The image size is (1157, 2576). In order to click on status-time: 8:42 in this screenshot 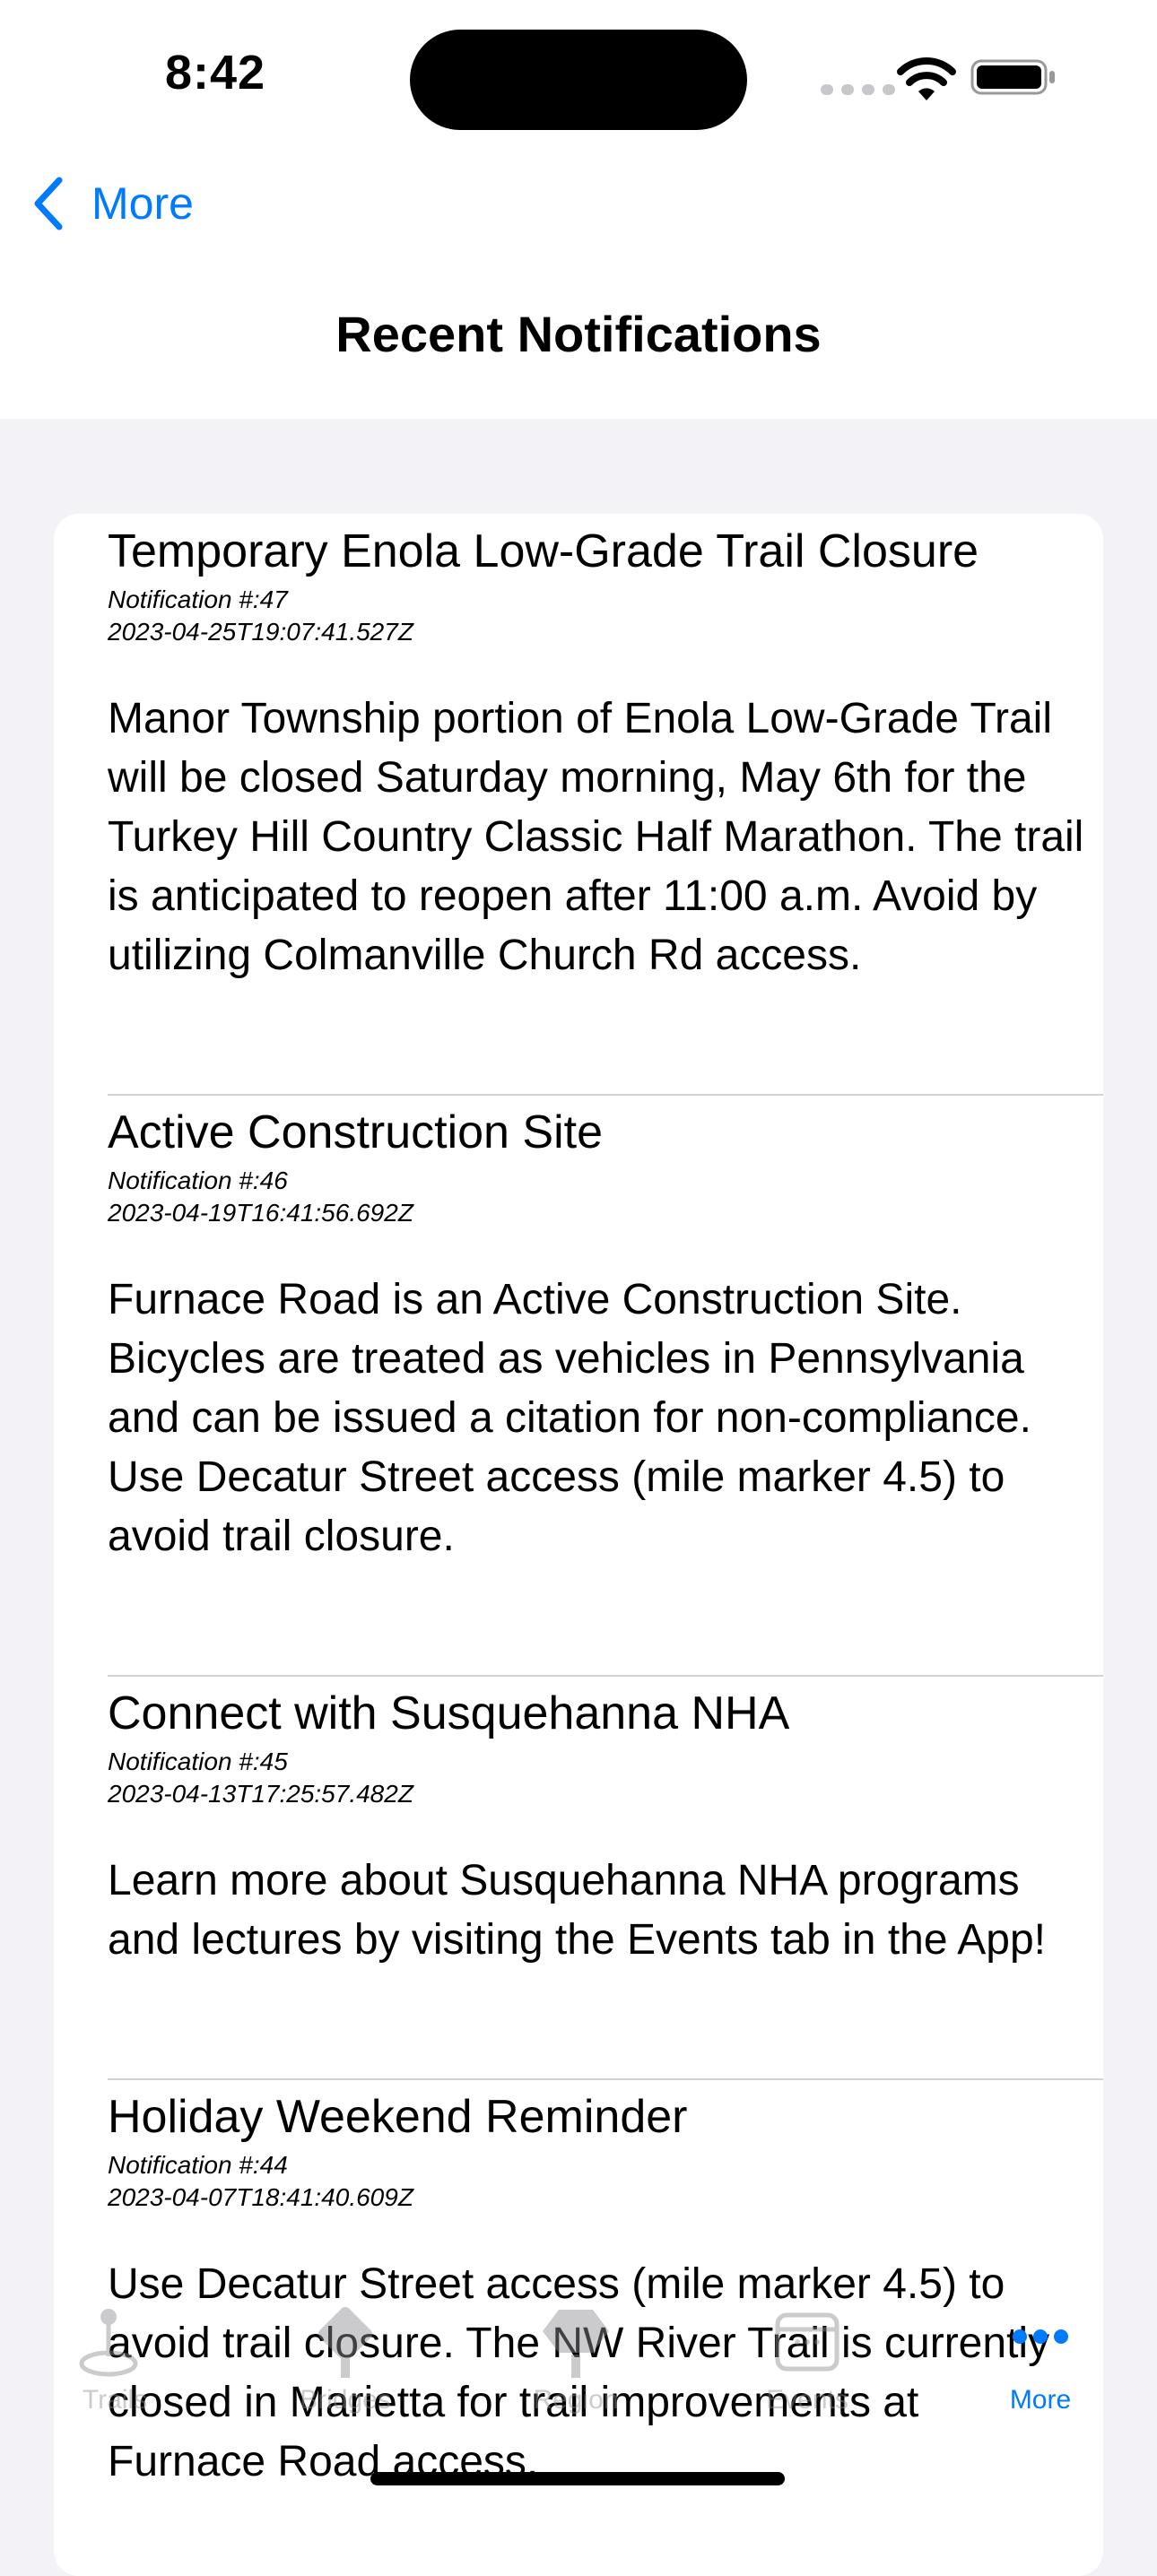, I will do `click(215, 73)`.